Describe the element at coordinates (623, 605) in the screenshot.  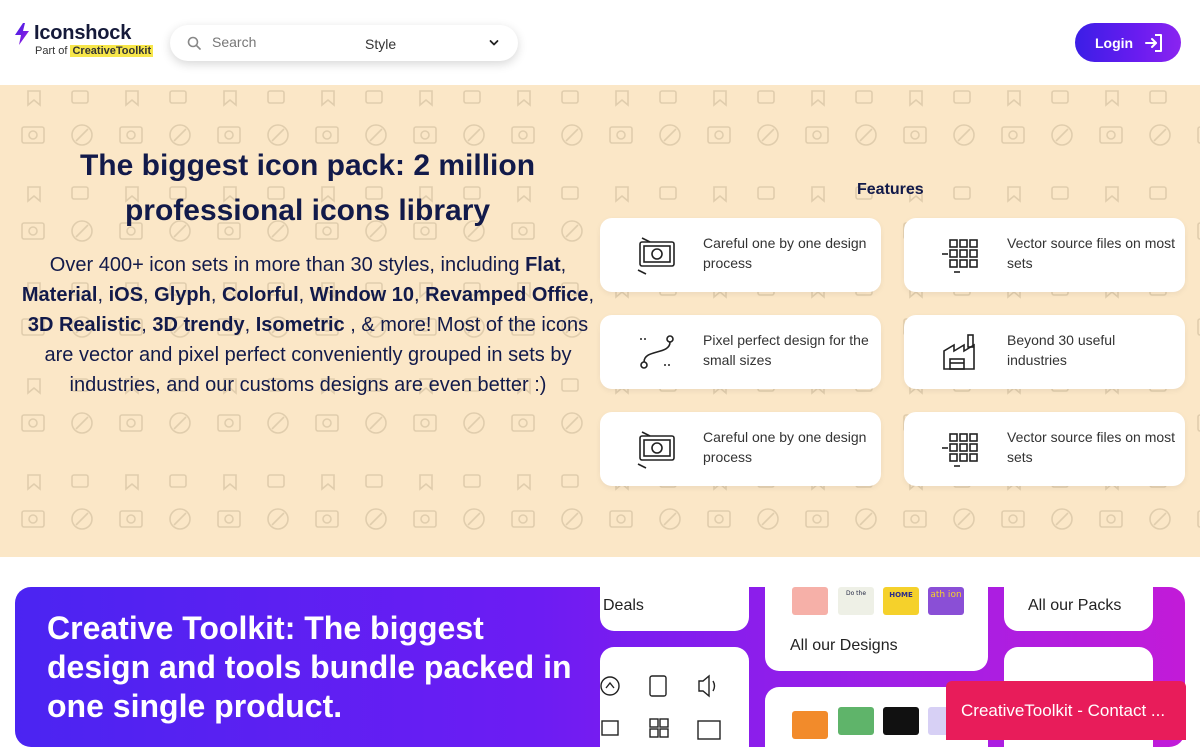
I see `deals-label: Deals` at that location.